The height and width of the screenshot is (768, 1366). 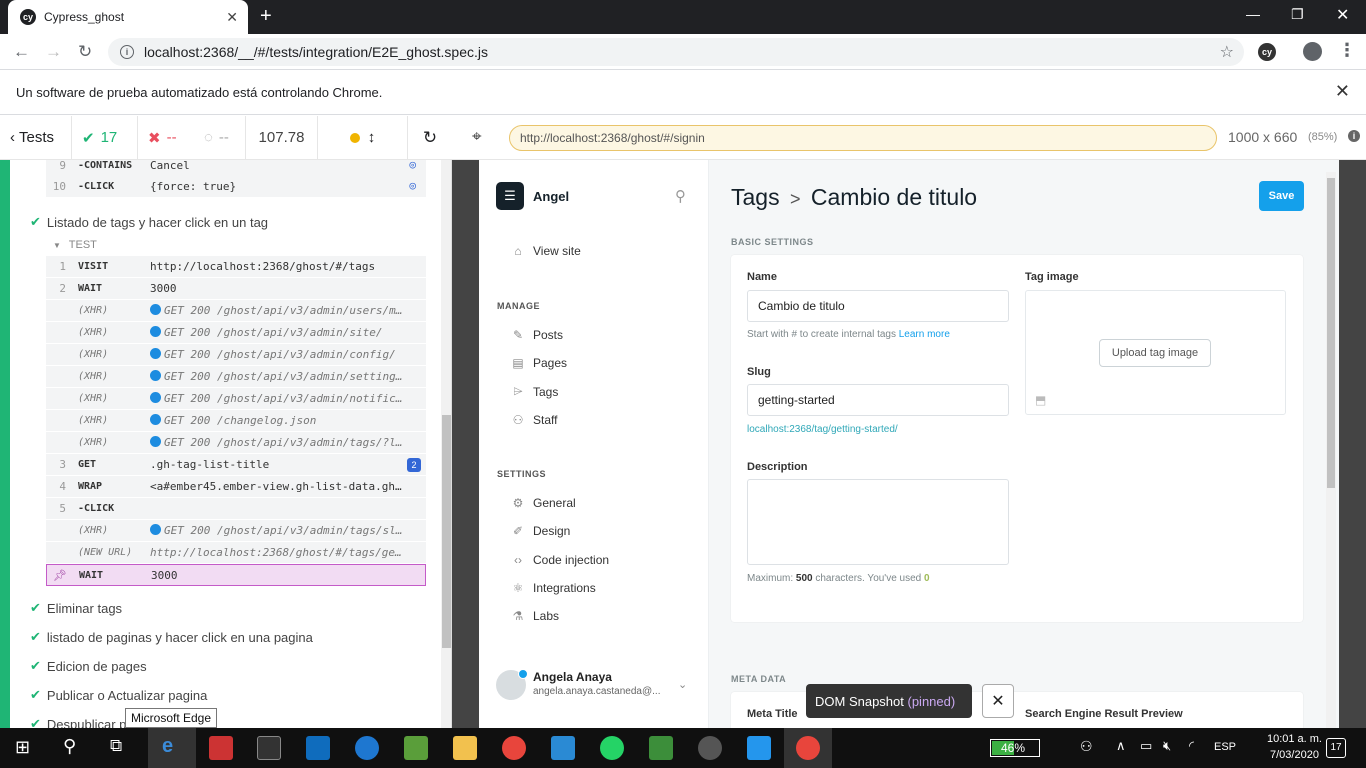 What do you see at coordinates (85, 52) in the screenshot?
I see `reload-icon: ↻` at bounding box center [85, 52].